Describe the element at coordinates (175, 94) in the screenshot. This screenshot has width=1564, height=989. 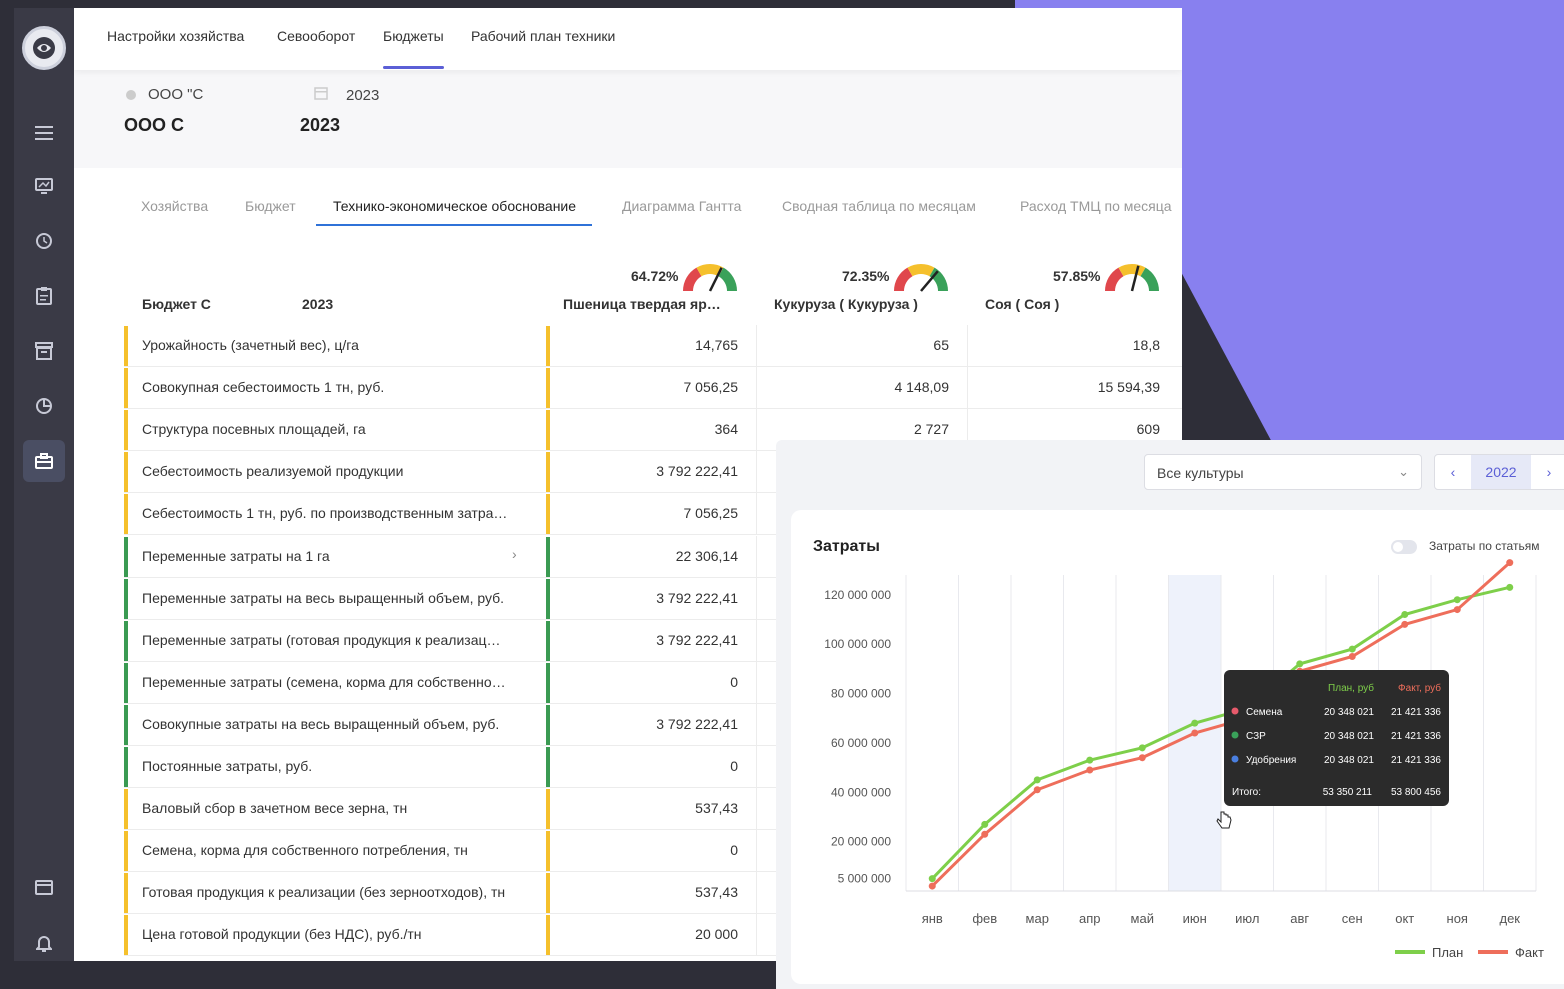
I see `farm-select: ООО "С` at that location.